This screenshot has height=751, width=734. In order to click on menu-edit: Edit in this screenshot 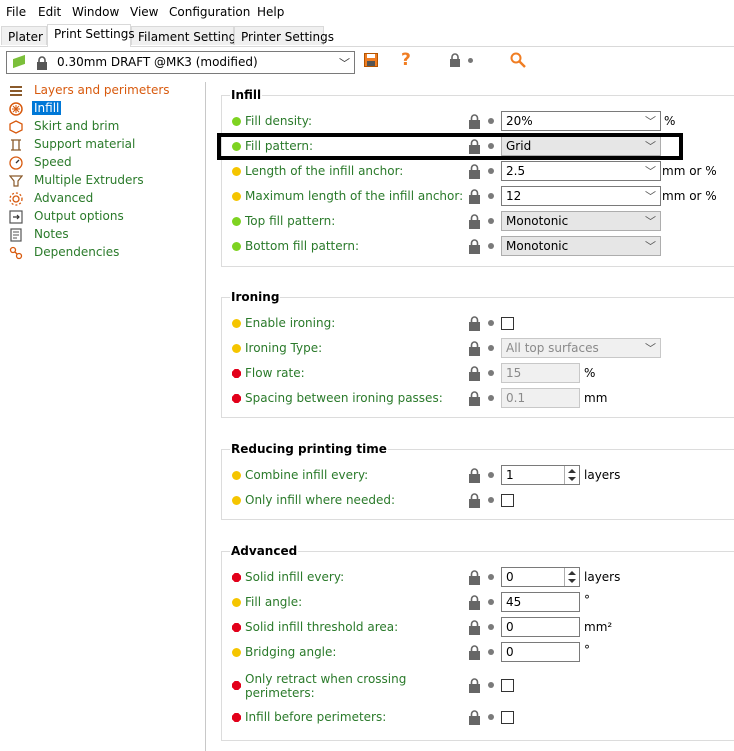, I will do `click(49, 12)`.